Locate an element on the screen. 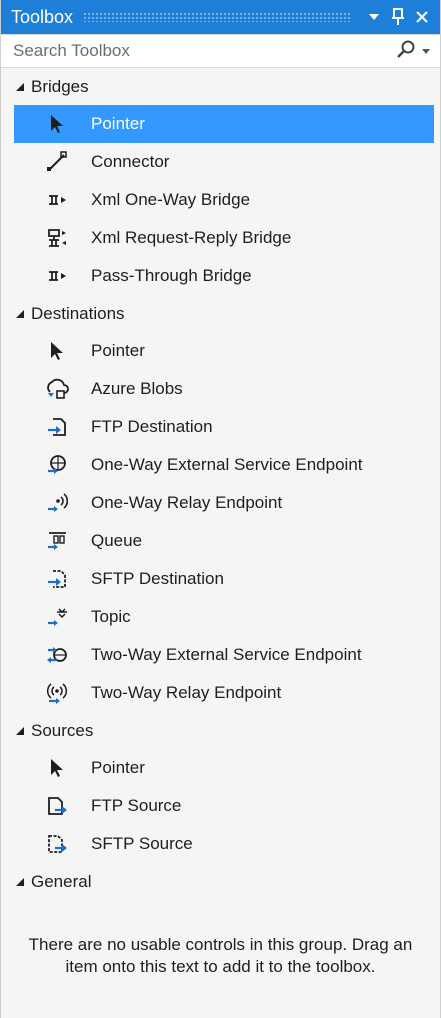 The image size is (441, 1018). item-label: One-Way Relay Endpoint is located at coordinates (187, 502).